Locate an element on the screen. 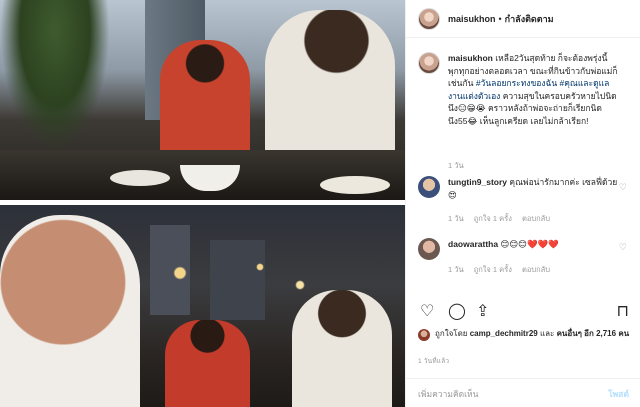 This screenshot has width=640, height=407. likes-others-link: คนอื่นๆ อีก 2,716 คน is located at coordinates (593, 333).